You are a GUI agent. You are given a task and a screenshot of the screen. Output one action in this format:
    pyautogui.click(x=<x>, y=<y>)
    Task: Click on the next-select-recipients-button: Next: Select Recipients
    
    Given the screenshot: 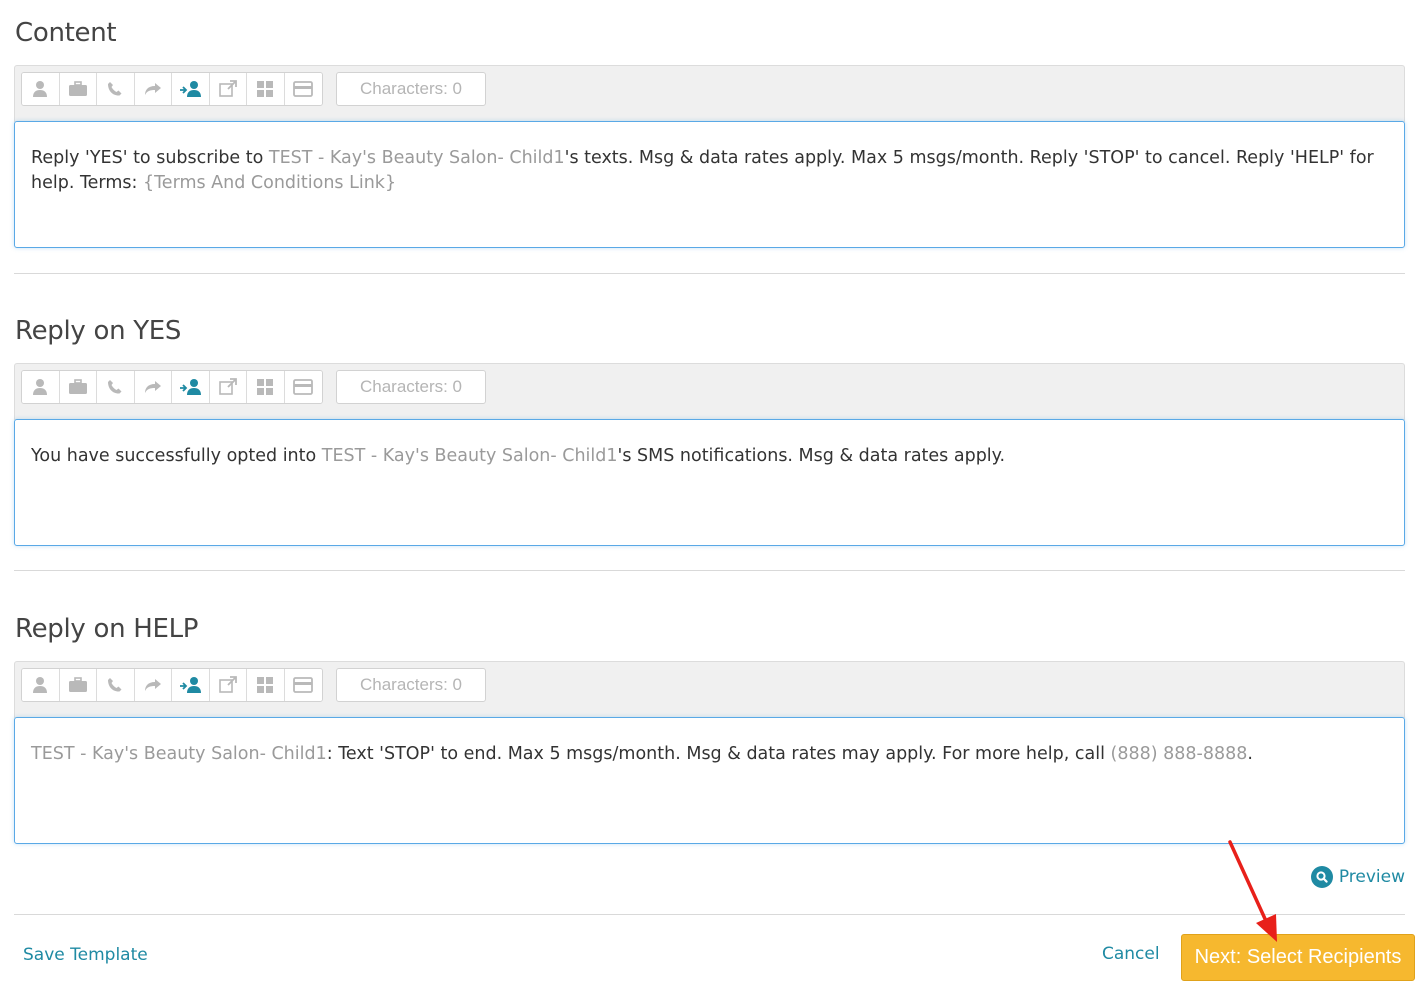 What is the action you would take?
    pyautogui.click(x=1298, y=957)
    